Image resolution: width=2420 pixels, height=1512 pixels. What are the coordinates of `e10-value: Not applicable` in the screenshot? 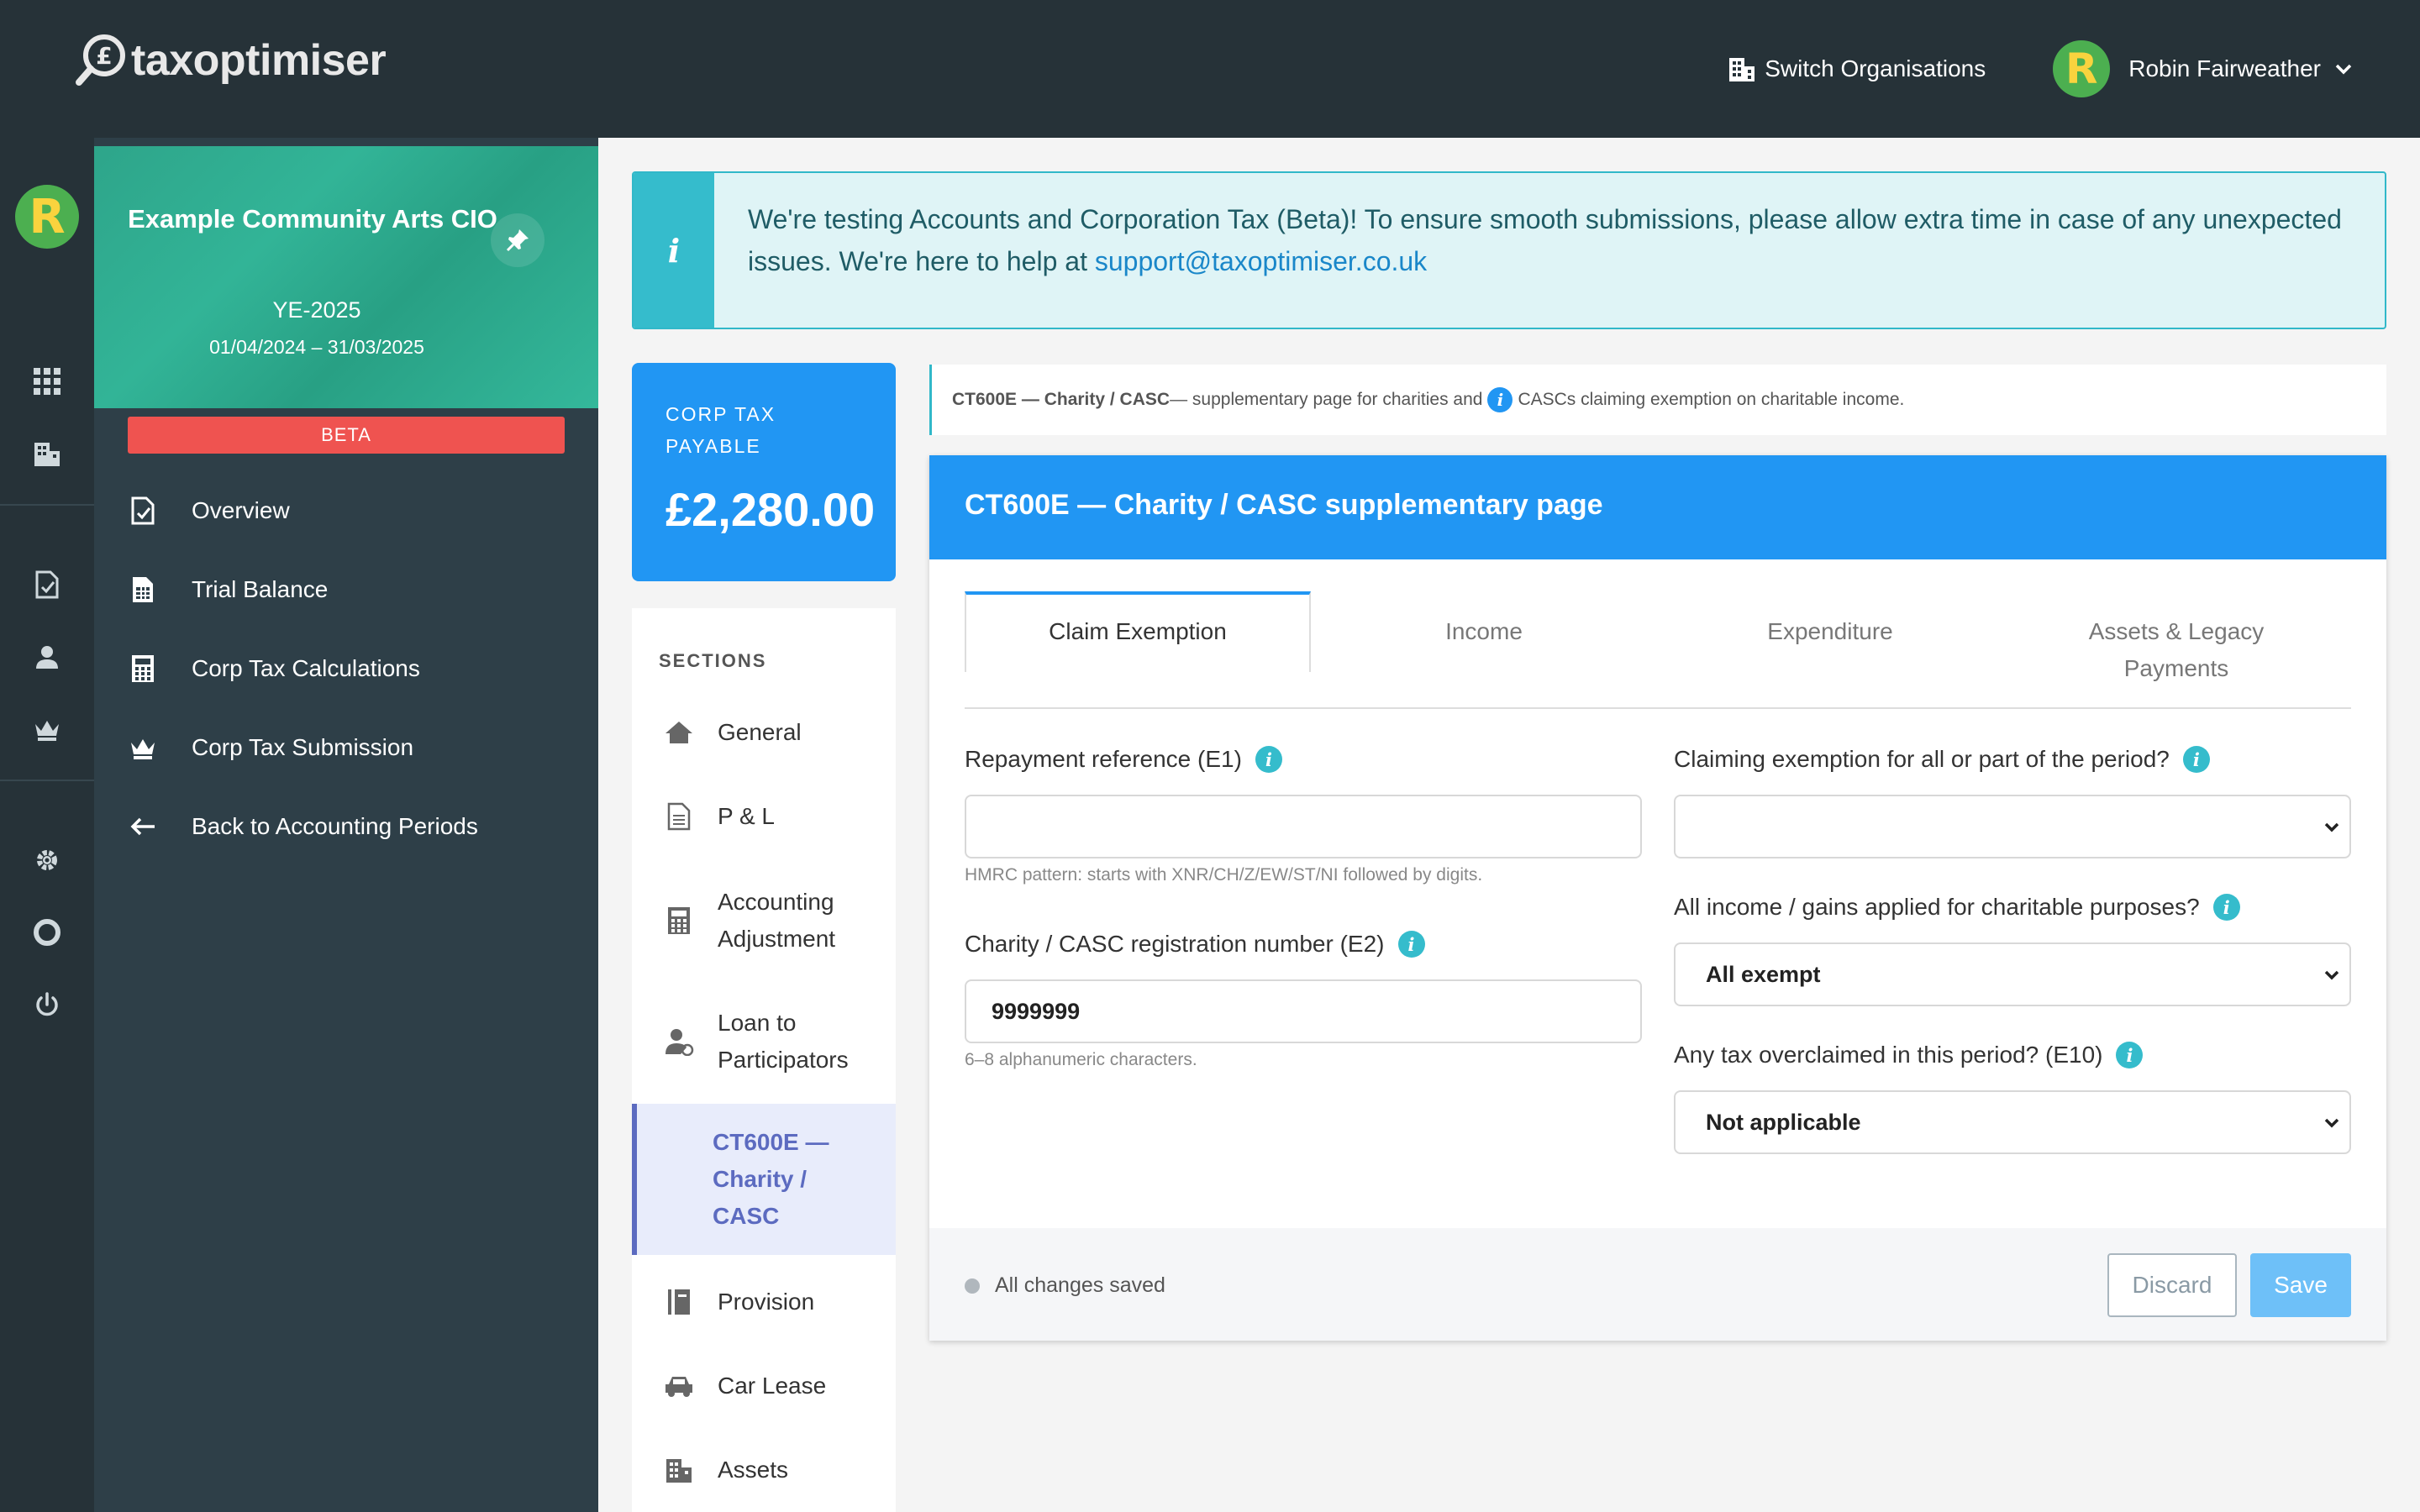 It's located at (1784, 1122).